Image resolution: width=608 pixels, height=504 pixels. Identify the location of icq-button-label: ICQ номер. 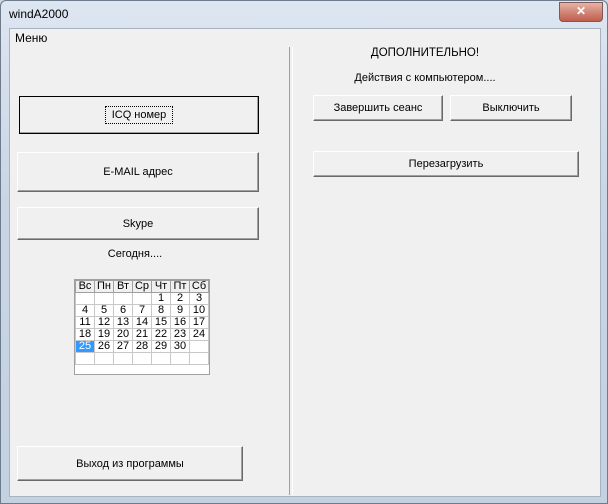
(139, 115).